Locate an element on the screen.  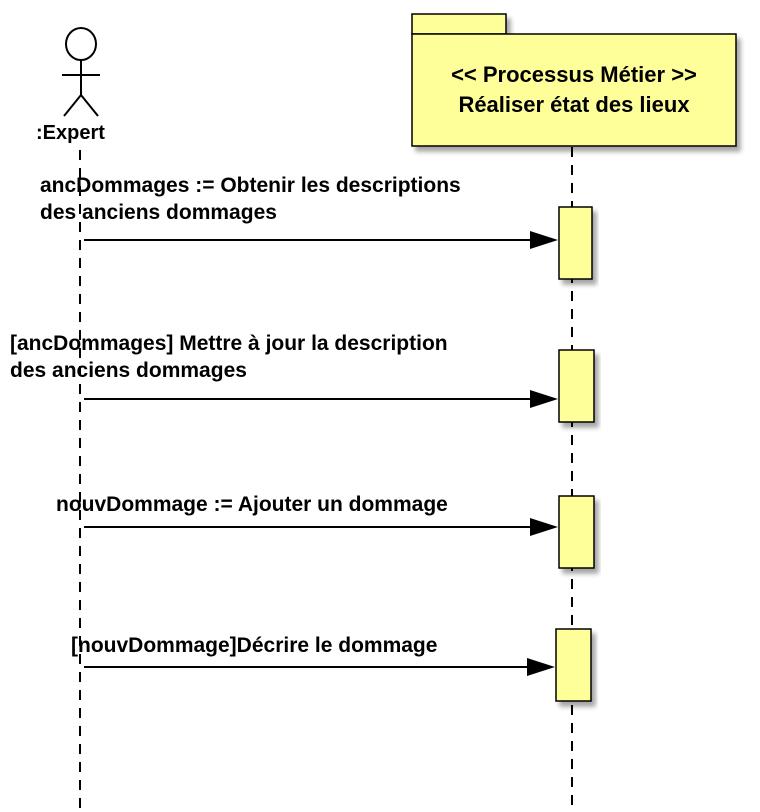
message-label: [nouvDommage]Décrire le dommage is located at coordinates (254, 645).